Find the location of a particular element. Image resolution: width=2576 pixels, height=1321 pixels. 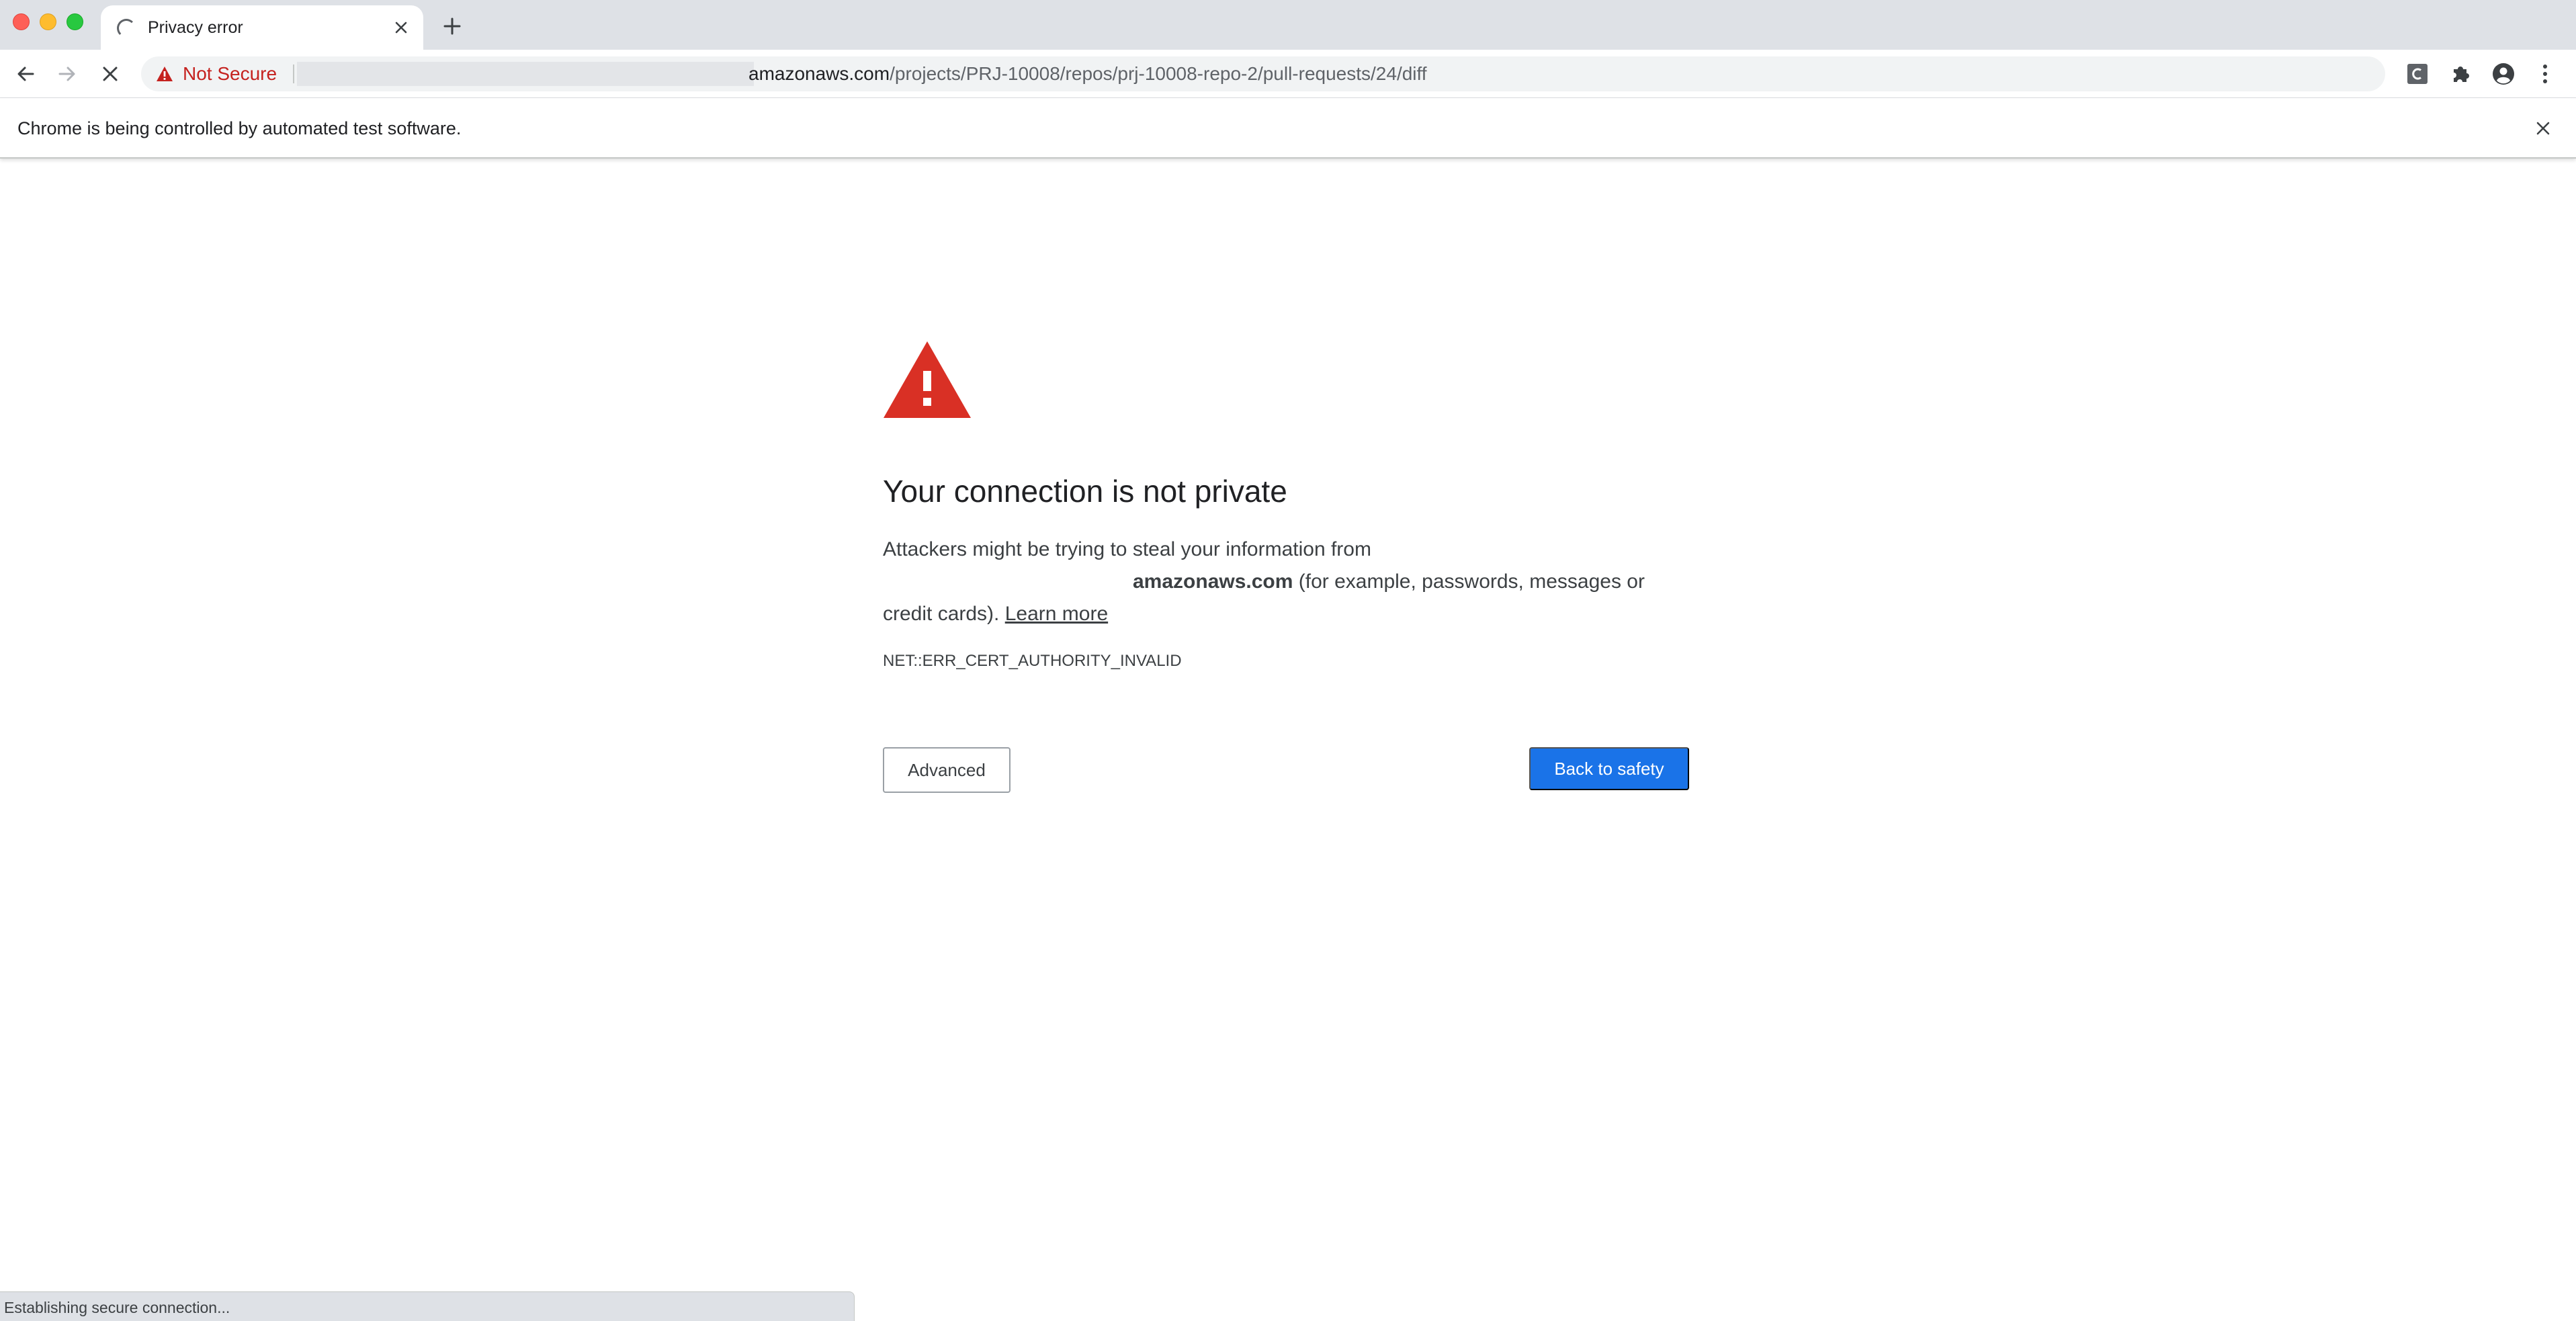

infobar-close-button is located at coordinates (2543, 128).